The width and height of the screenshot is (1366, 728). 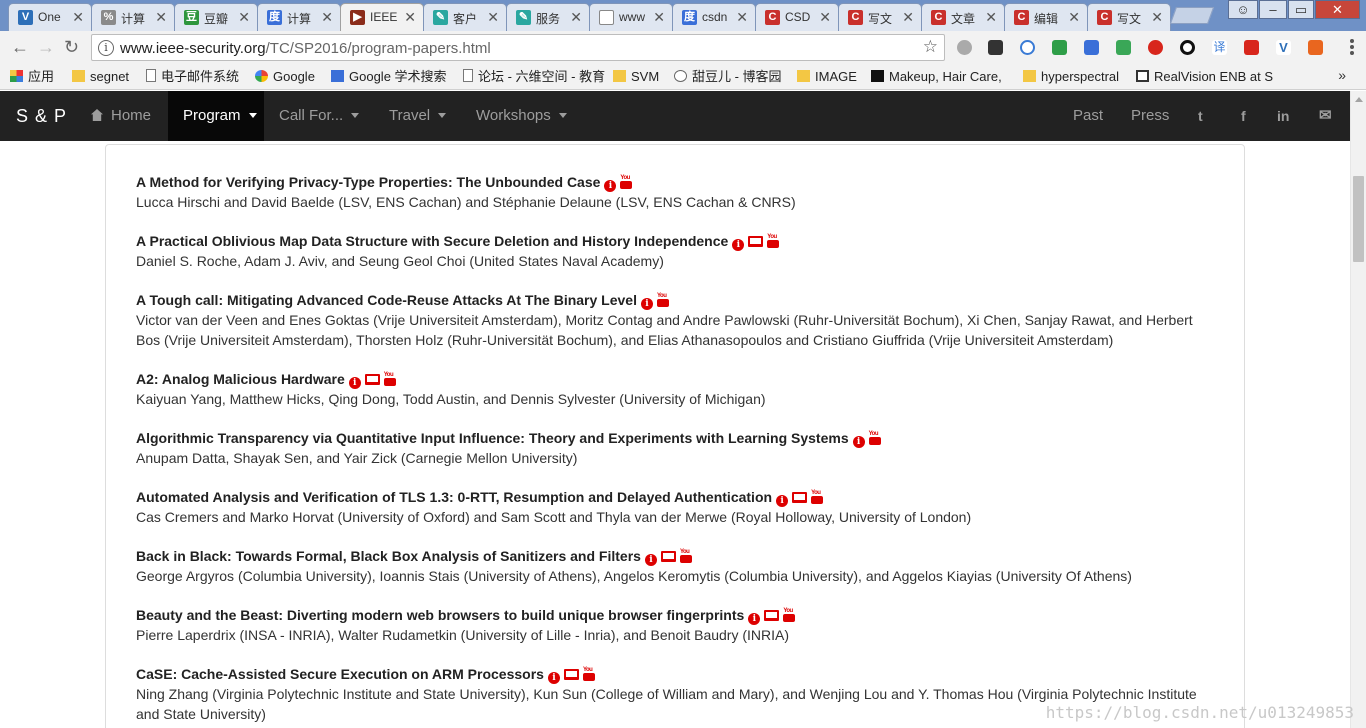 I want to click on extension-translate-icon: 译, so click(x=1219, y=47).